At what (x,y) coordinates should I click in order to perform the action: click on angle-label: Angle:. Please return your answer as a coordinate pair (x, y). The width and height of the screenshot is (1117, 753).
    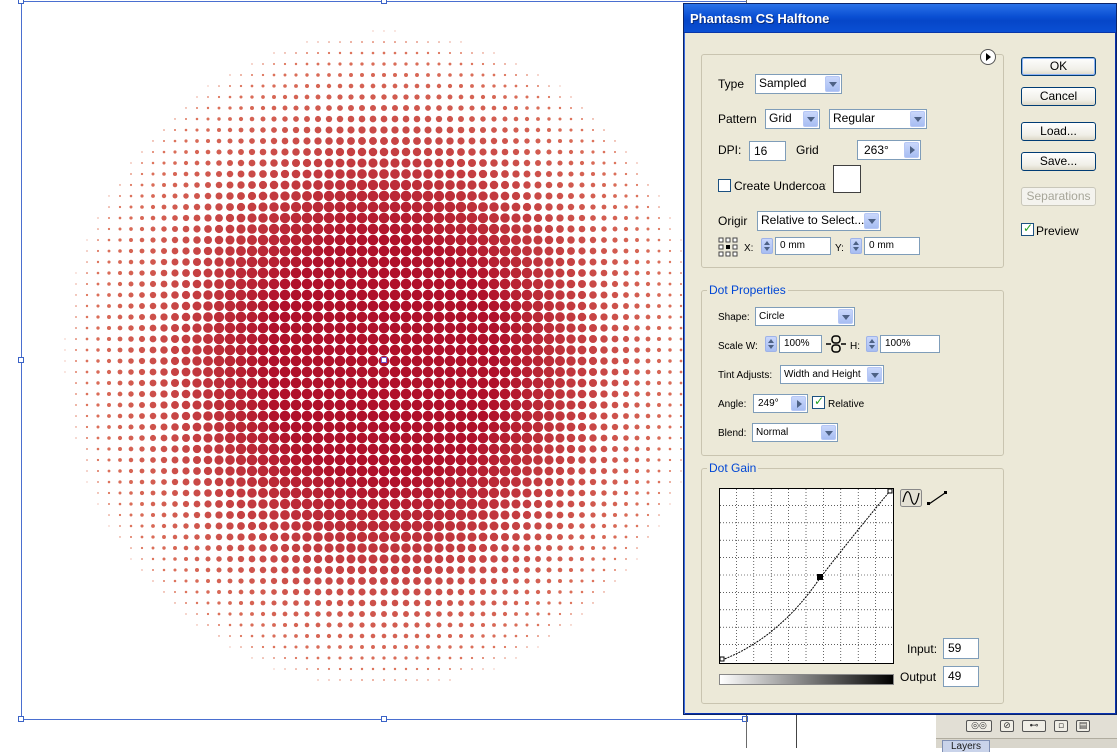
    Looking at the image, I should click on (732, 404).